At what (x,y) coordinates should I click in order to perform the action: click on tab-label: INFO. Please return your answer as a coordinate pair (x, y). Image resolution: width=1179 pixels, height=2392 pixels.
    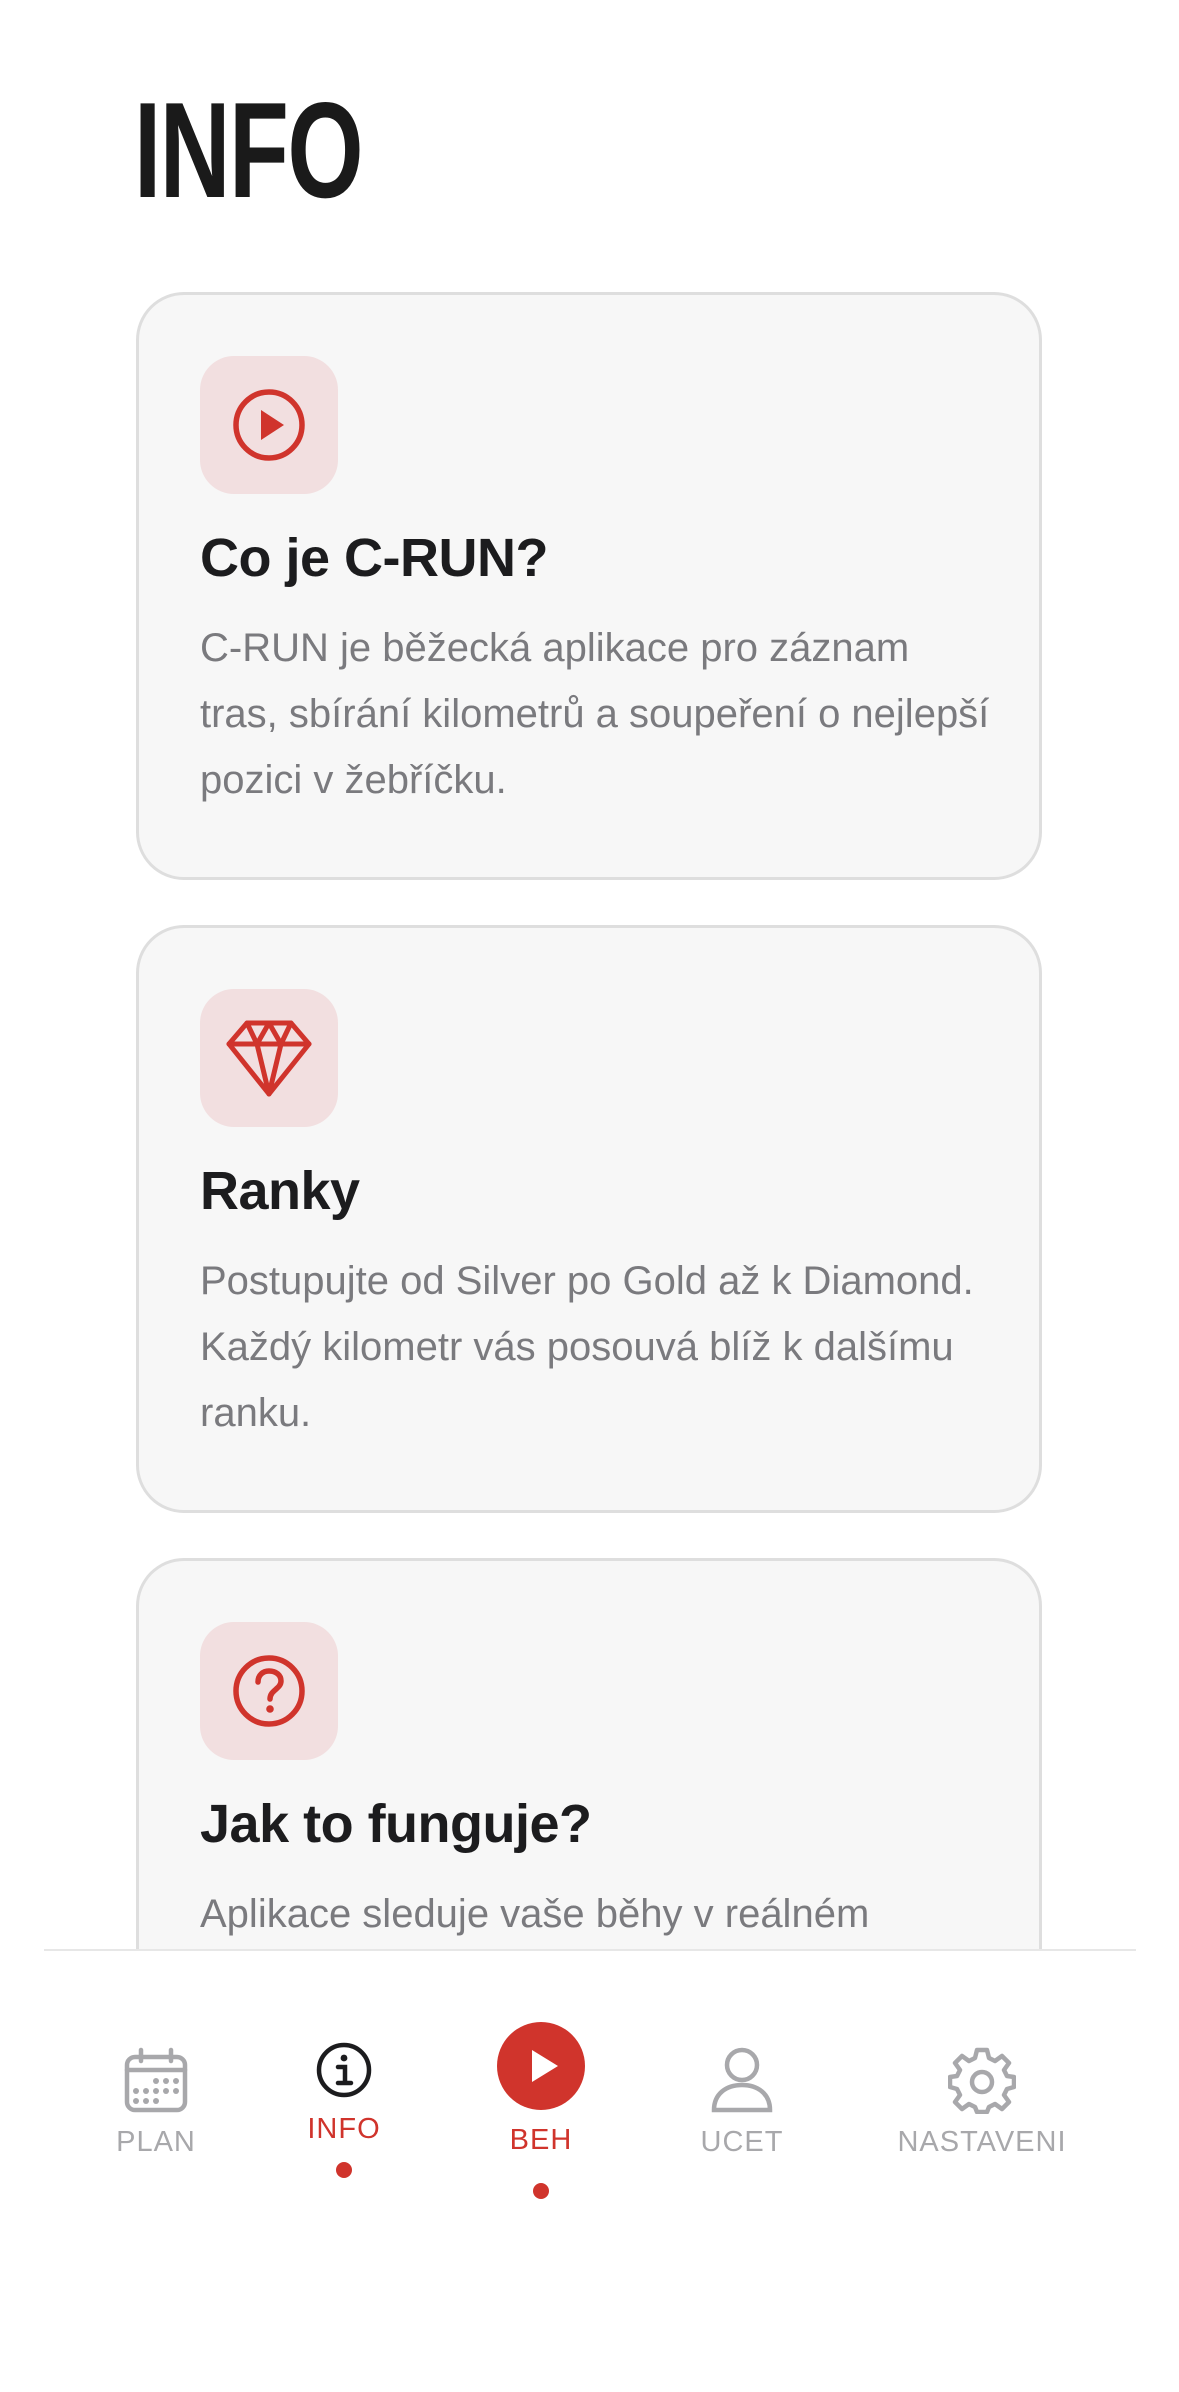
    Looking at the image, I should click on (344, 2129).